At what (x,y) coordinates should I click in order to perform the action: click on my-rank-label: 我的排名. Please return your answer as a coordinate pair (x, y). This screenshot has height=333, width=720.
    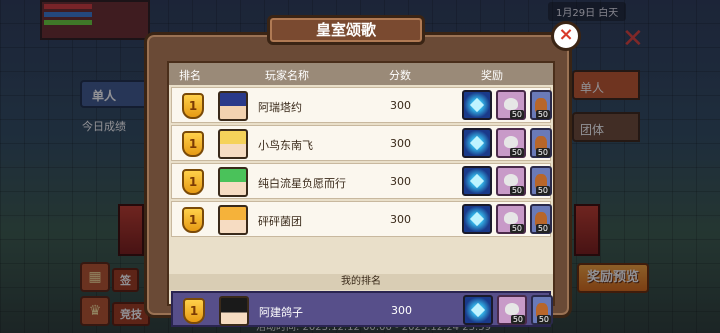
    Looking at the image, I should click on (361, 282).